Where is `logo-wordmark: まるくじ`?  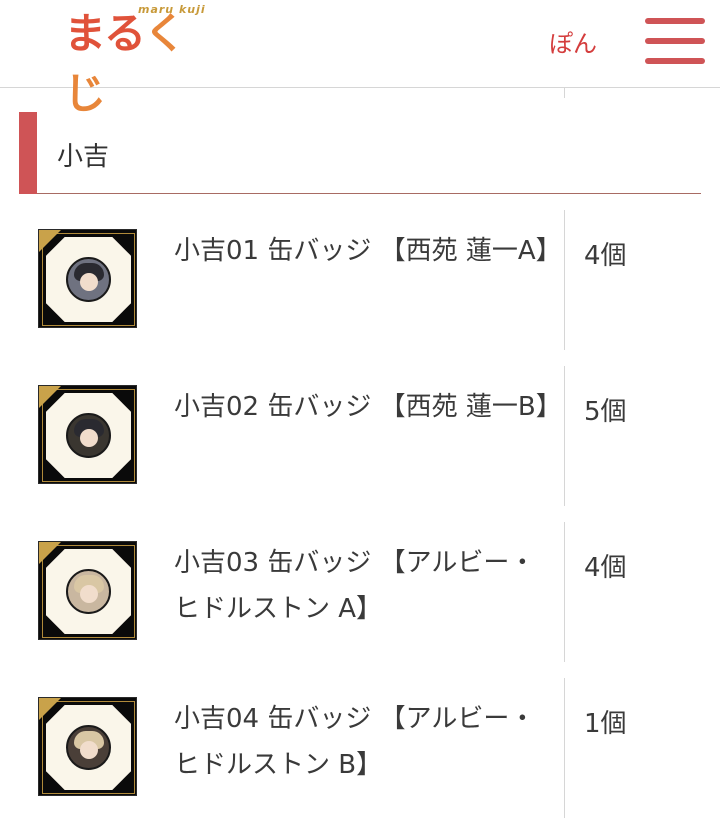
logo-wordmark: まるくじ is located at coordinates (144, 64).